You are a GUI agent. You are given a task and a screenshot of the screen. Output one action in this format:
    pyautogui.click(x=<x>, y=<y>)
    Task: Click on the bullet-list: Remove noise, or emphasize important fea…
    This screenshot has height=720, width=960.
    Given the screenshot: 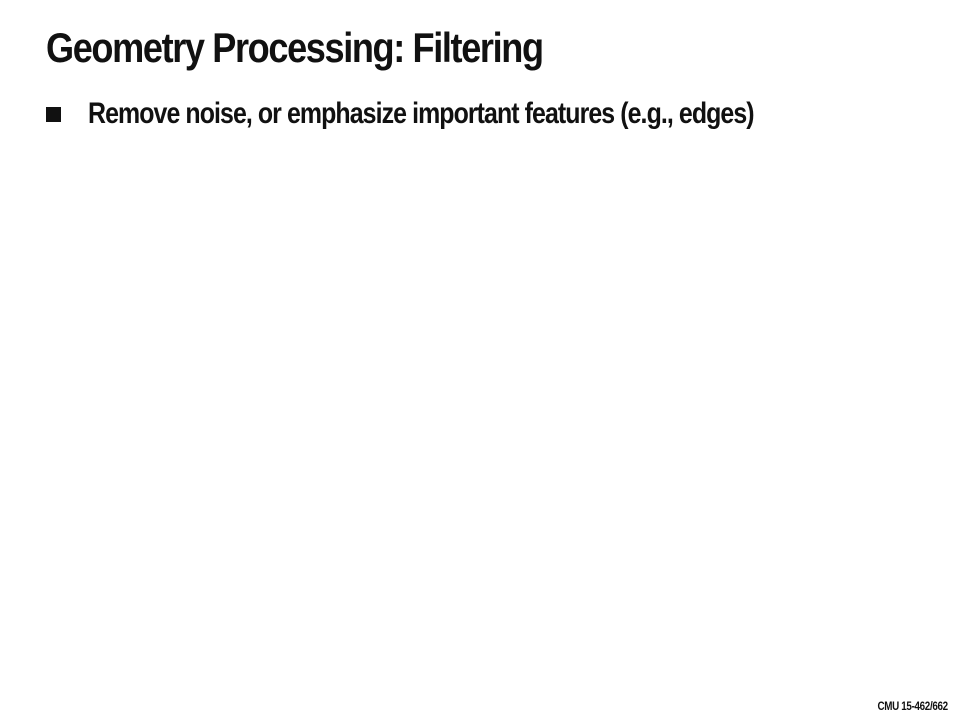 What is the action you would take?
    pyautogui.click(x=468, y=114)
    